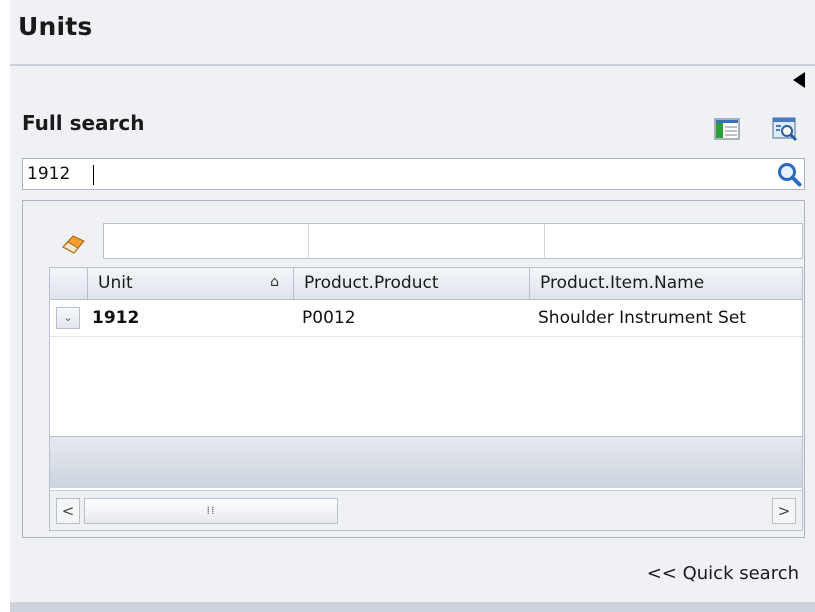  Describe the element at coordinates (83, 123) in the screenshot. I see `full-search-label: Full search` at that location.